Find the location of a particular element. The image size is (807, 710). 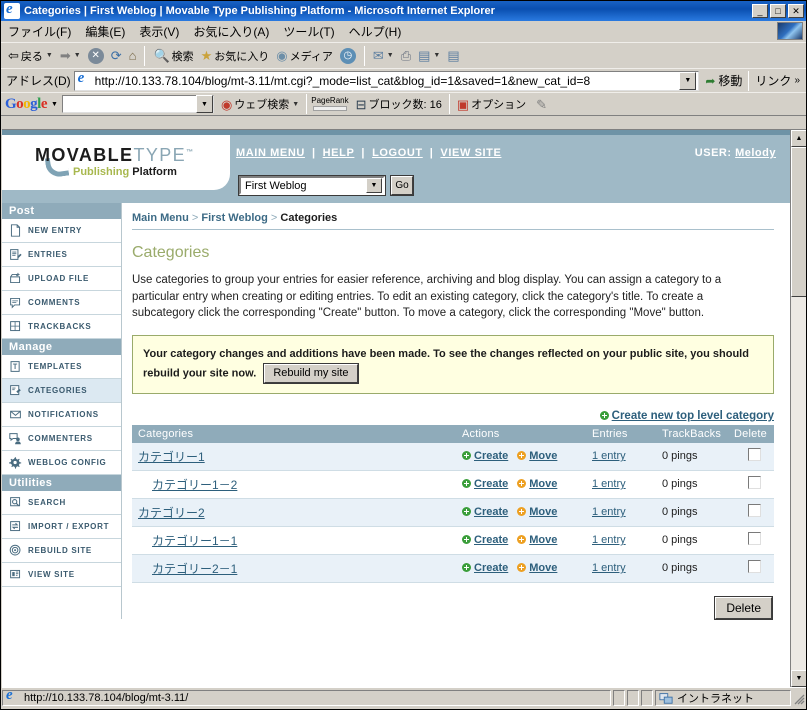

internet-explorer-icon is located at coordinates (12, 11).